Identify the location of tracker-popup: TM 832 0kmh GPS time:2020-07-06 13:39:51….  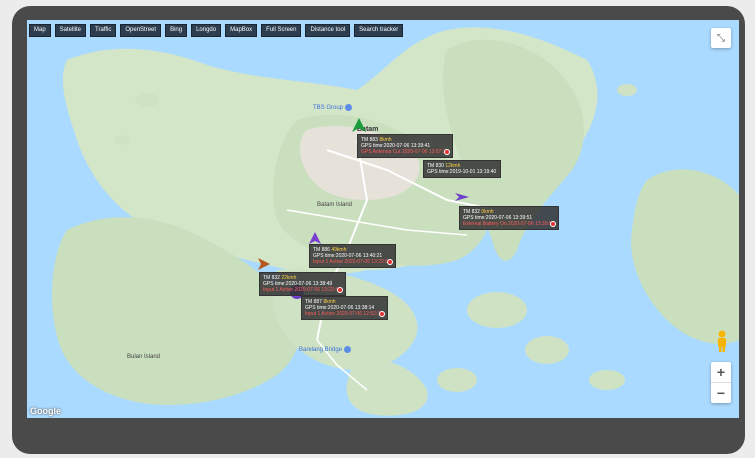
(509, 218).